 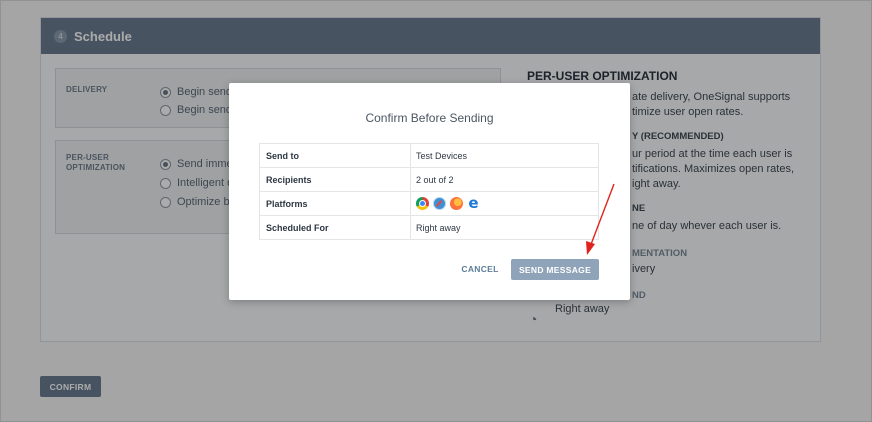 I want to click on row-key: Send to, so click(x=335, y=155).